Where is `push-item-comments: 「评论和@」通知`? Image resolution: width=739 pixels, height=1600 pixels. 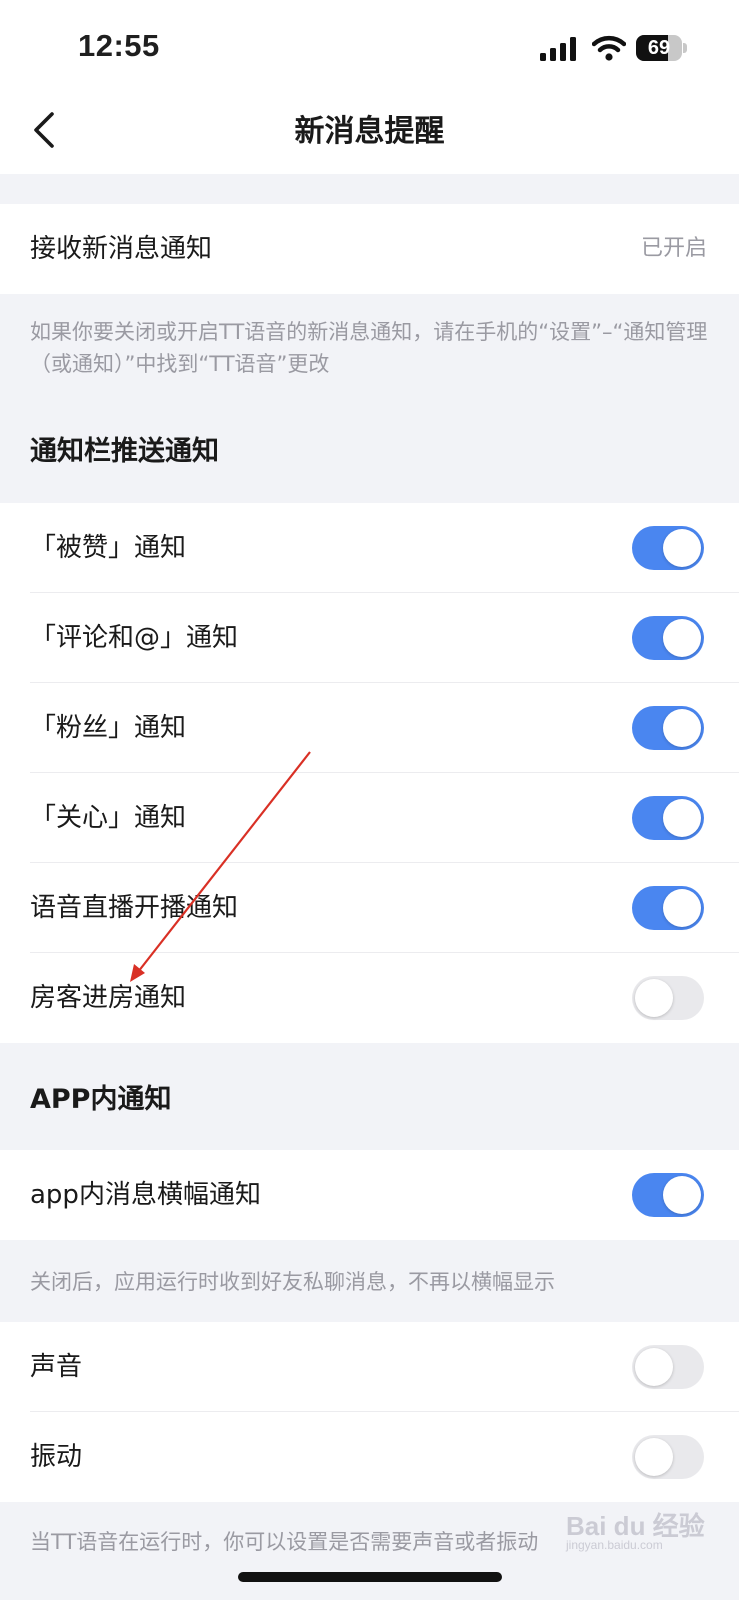
push-item-comments: 「评论和@」通知 is located at coordinates (369, 638).